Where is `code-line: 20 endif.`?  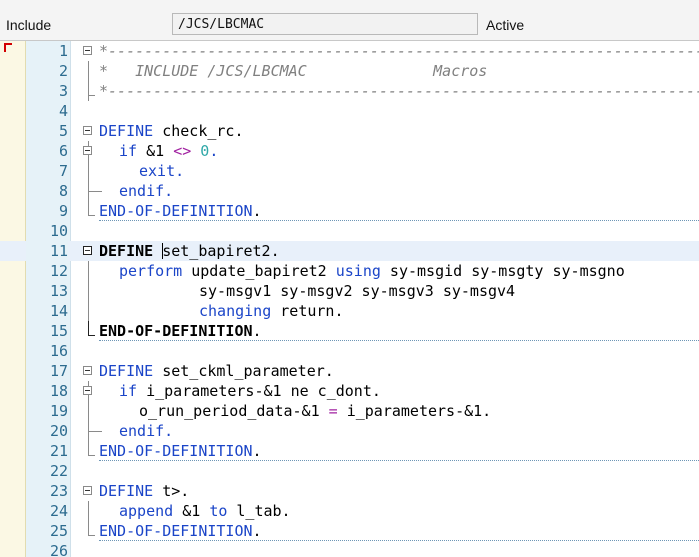 code-line: 20 endif. is located at coordinates (349, 431).